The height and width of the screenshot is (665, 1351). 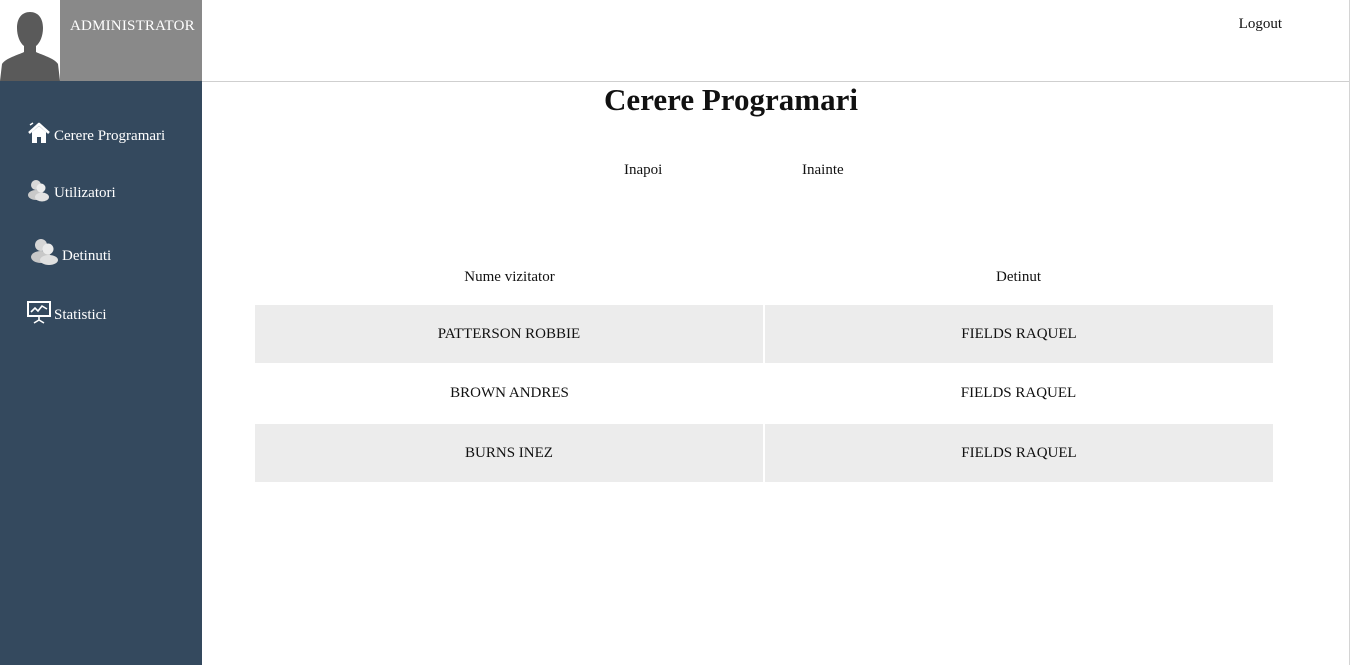 I want to click on table-row: BURNS INEZ FIELDS RAQUEL, so click(x=764, y=453).